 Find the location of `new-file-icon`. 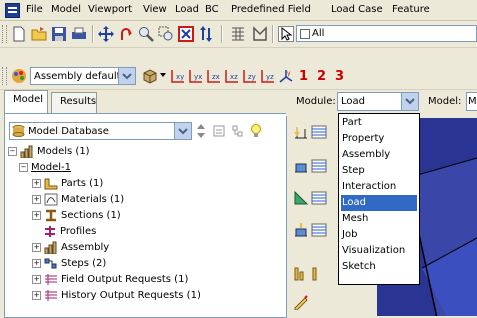

new-file-icon is located at coordinates (19, 34).